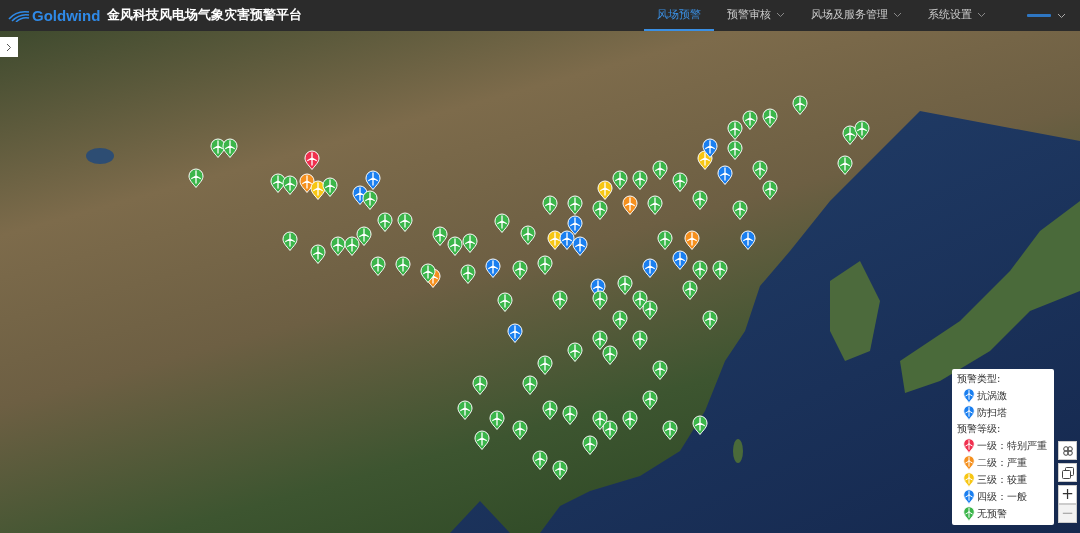 Image resolution: width=1080 pixels, height=533 pixels. I want to click on panel-toggle-button, so click(9, 47).